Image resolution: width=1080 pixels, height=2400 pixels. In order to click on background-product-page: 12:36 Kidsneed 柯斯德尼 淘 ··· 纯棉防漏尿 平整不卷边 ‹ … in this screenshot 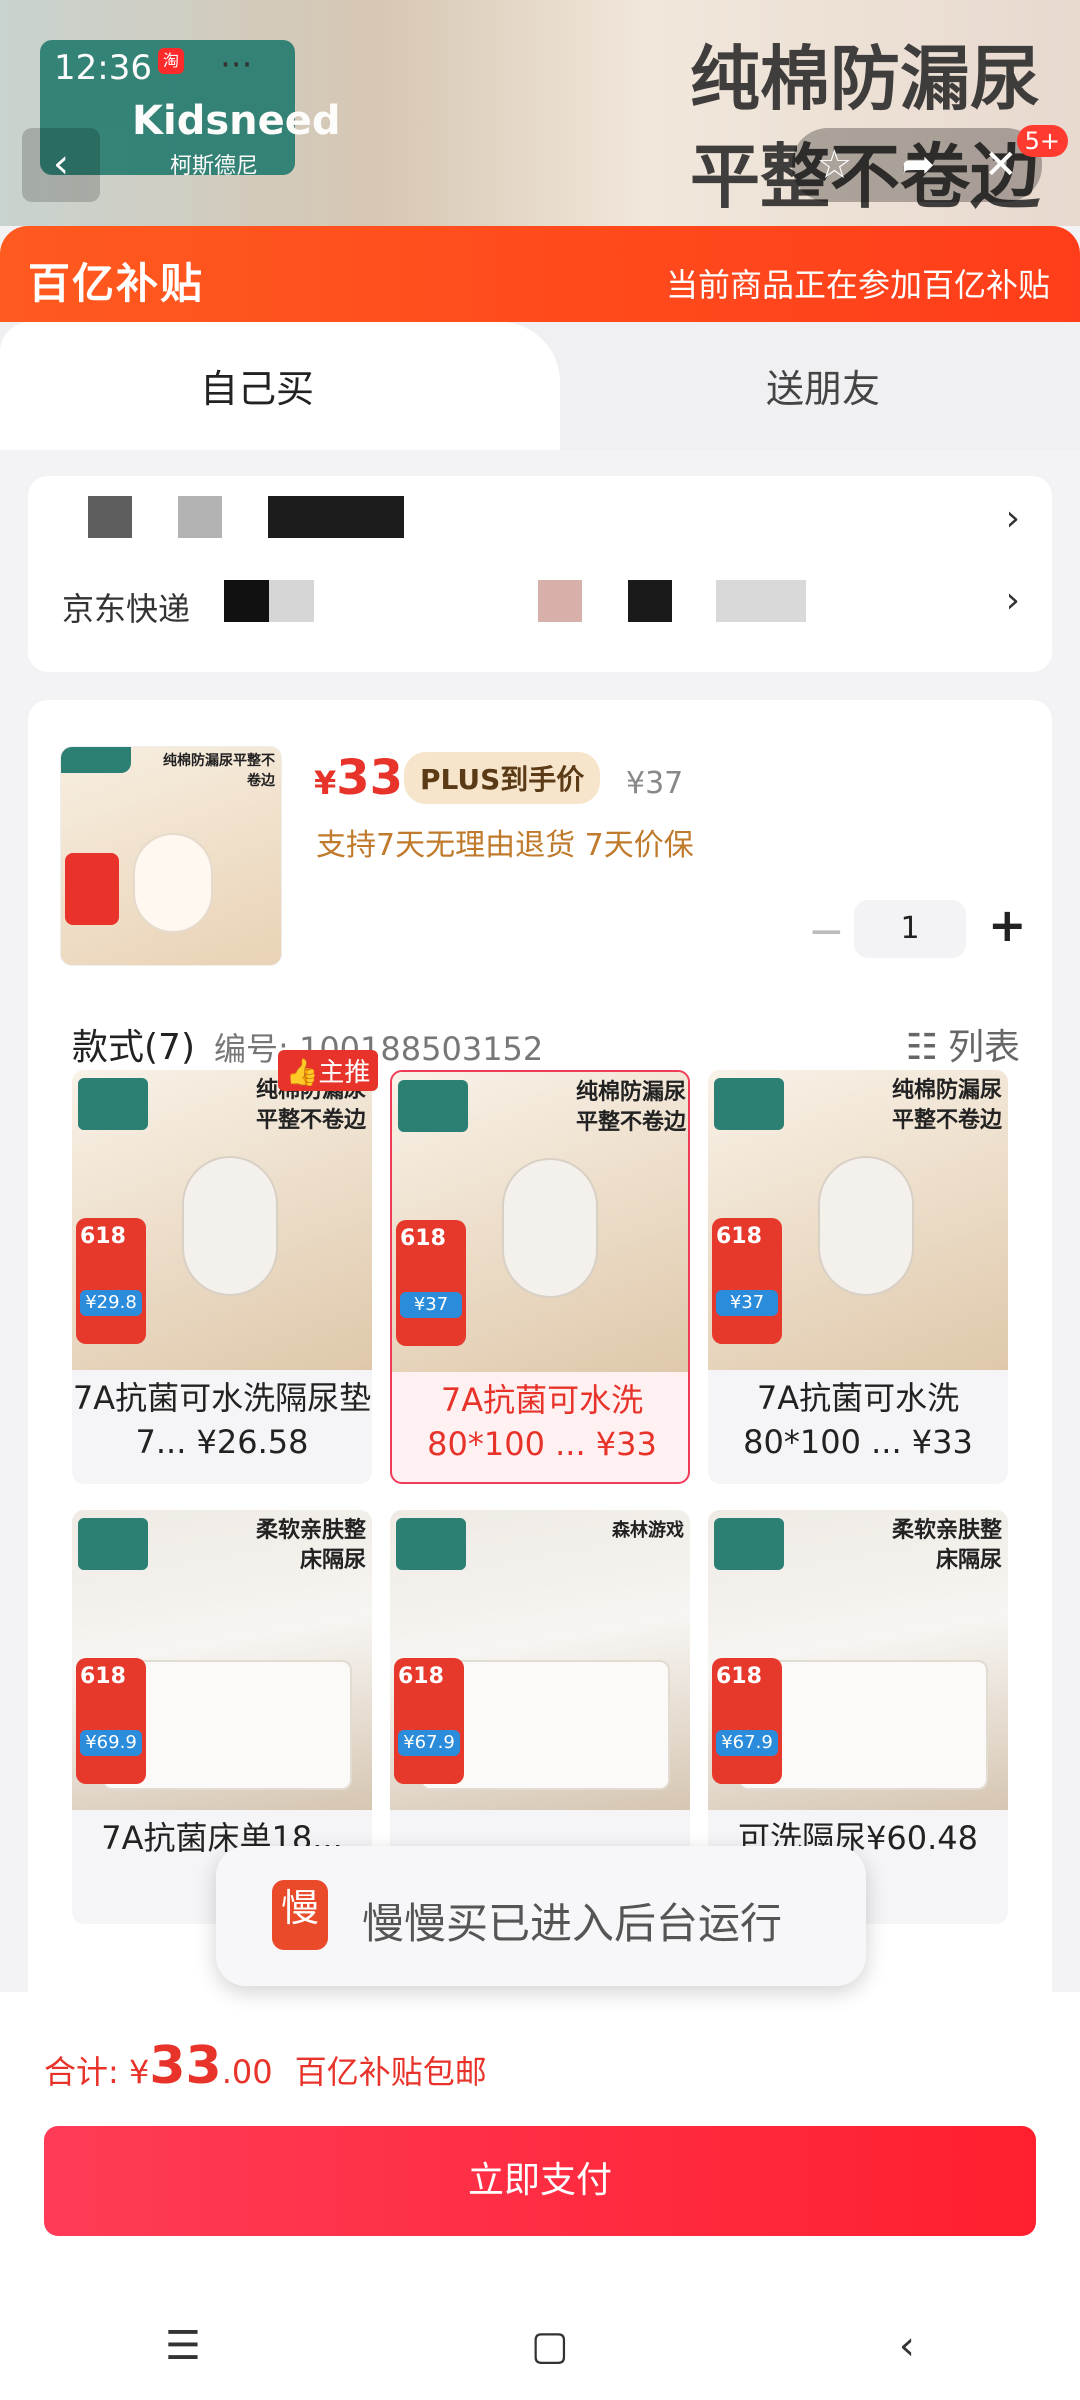, I will do `click(540, 120)`.